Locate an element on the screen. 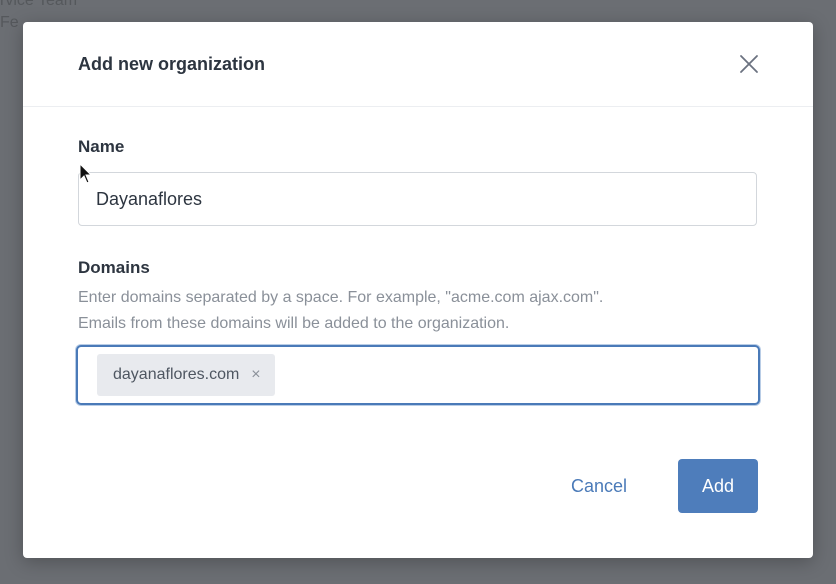 Image resolution: width=836 pixels, height=584 pixels. close-icon is located at coordinates (749, 64).